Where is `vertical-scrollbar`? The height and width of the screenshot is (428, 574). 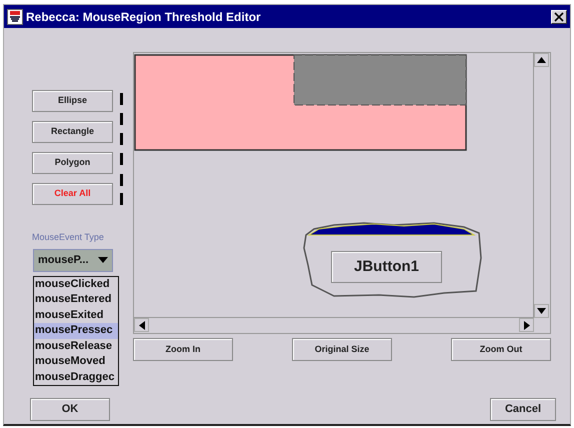
vertical-scrollbar is located at coordinates (541, 185).